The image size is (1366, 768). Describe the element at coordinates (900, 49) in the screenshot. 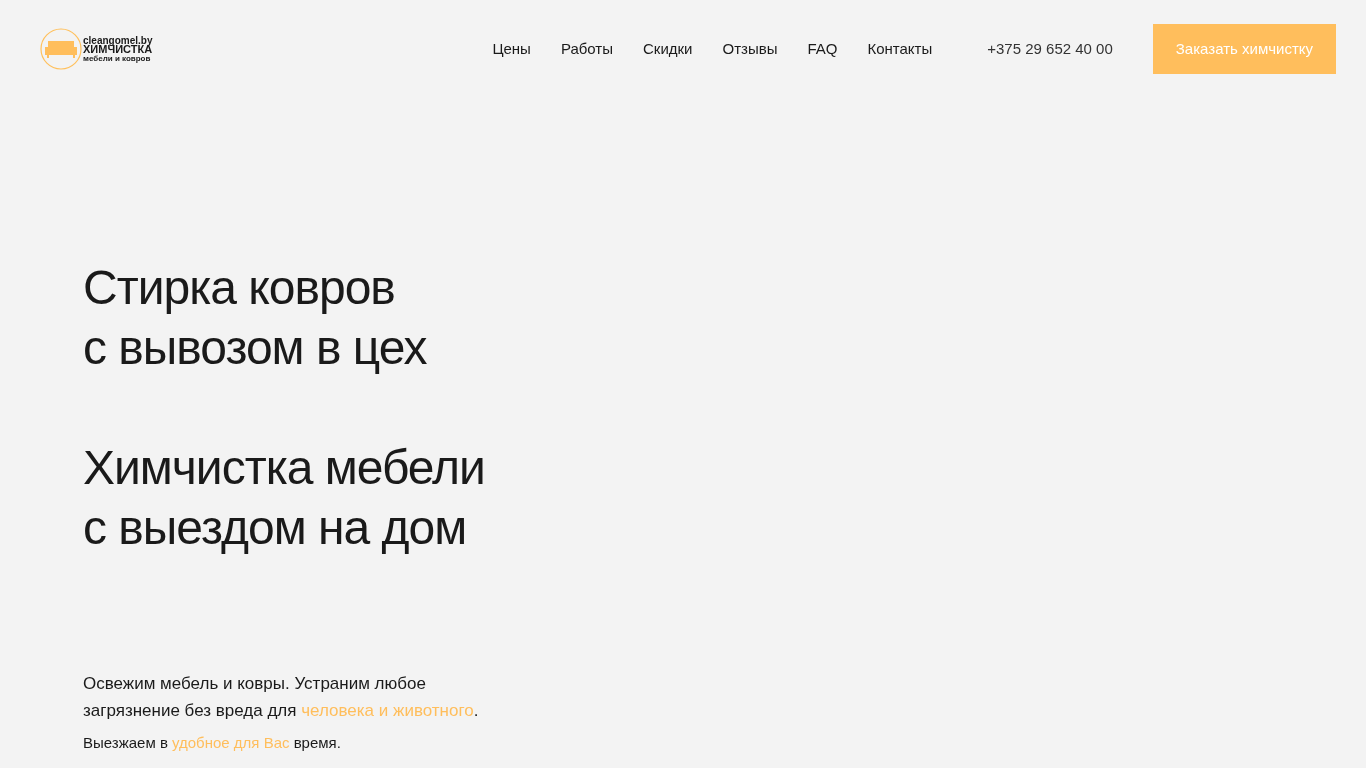

I see `nav-link: Контакты` at that location.